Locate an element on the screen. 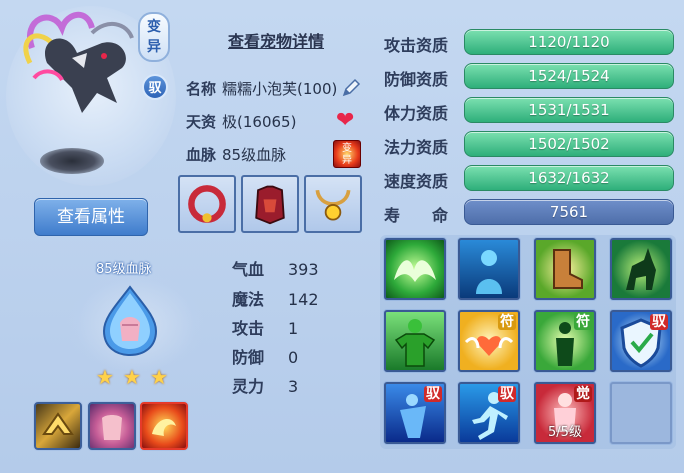  lifespan-bar: 7561 is located at coordinates (569, 212).